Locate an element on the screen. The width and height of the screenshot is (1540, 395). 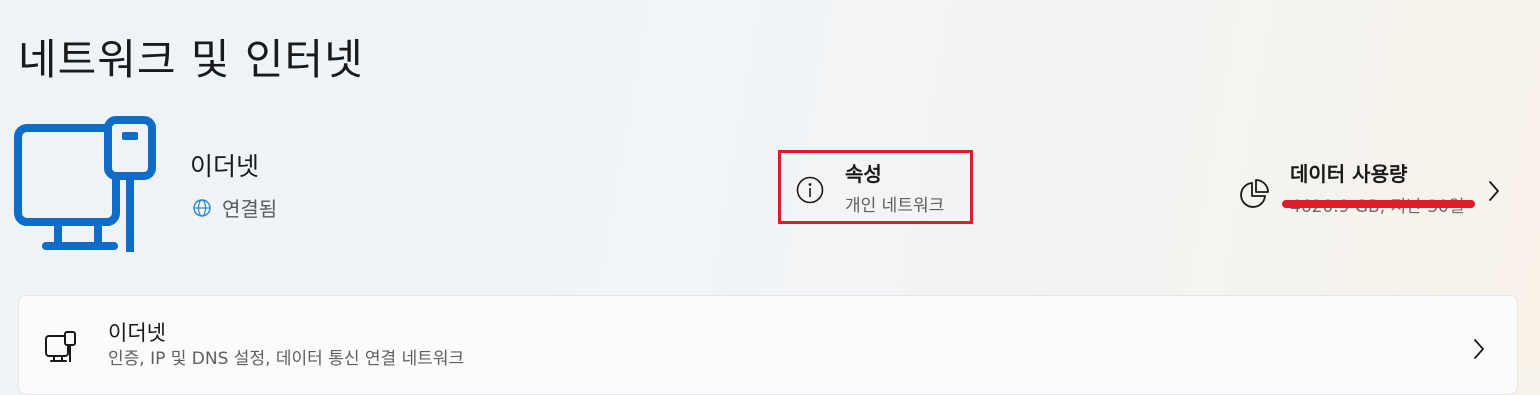
pie-chart-icon is located at coordinates (1254, 193).